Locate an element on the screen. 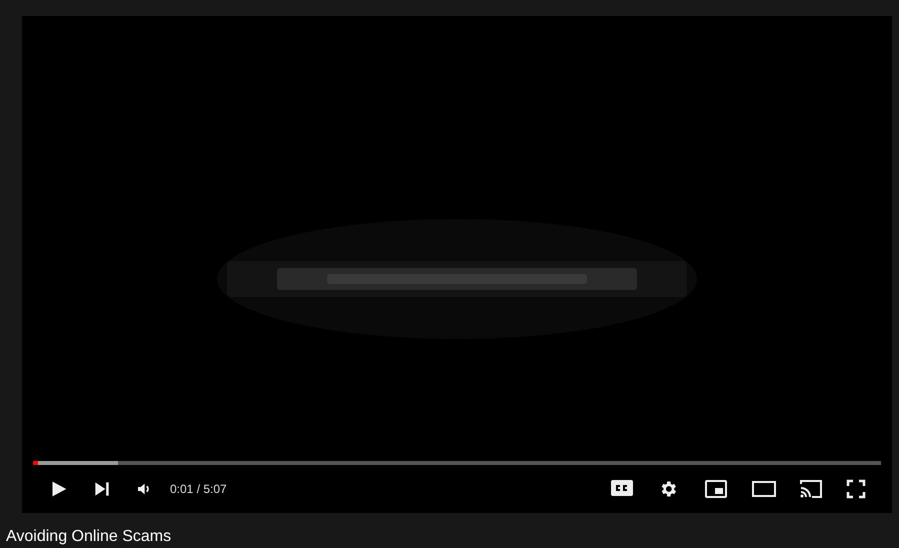 Image resolution: width=899 pixels, height=548 pixels. captions-icon is located at coordinates (622, 488).